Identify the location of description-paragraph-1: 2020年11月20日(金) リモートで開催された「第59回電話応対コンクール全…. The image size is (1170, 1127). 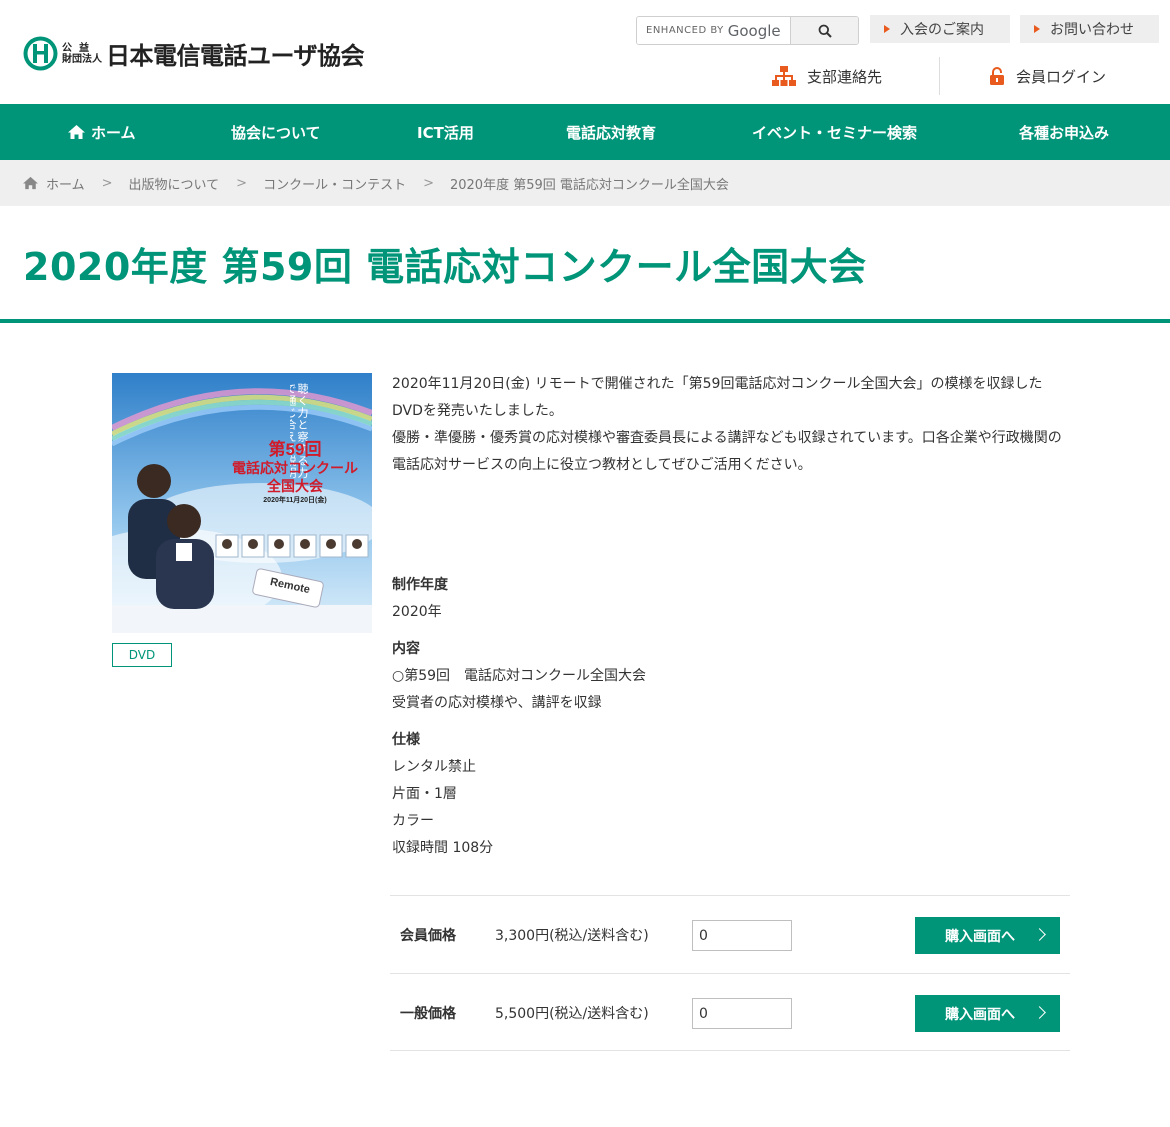
(717, 397).